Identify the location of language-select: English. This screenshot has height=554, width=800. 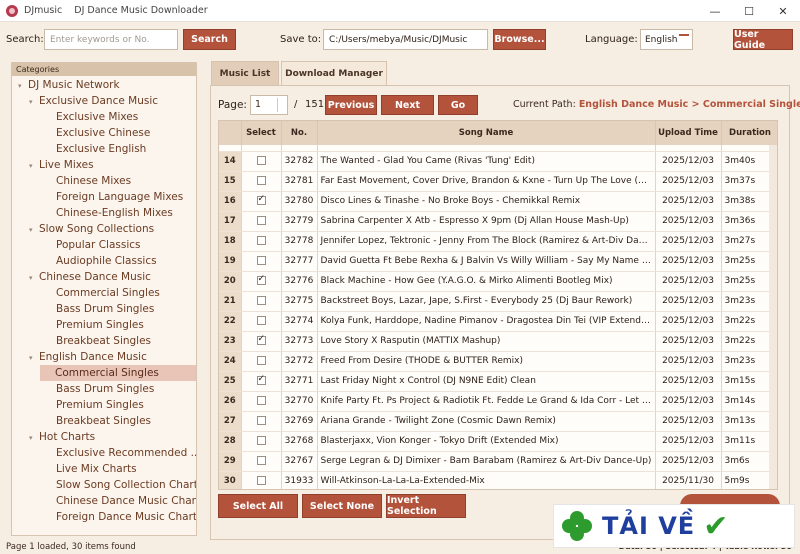
(666, 39).